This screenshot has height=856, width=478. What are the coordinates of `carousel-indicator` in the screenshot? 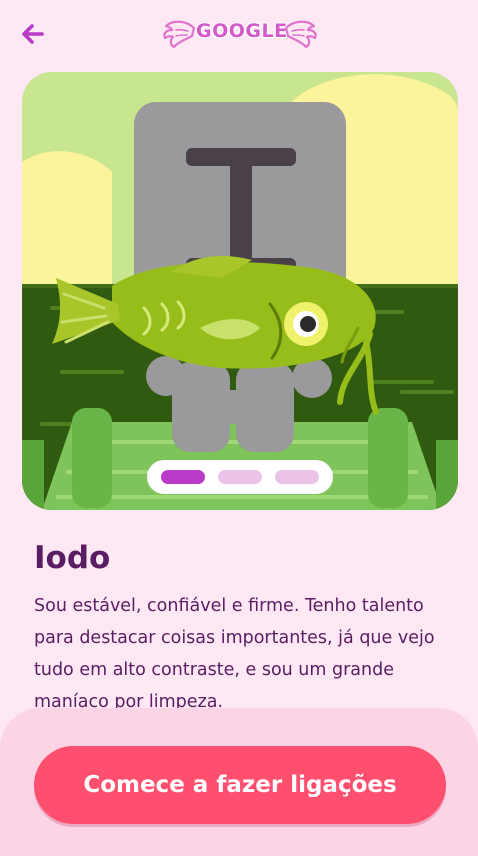 It's located at (240, 477).